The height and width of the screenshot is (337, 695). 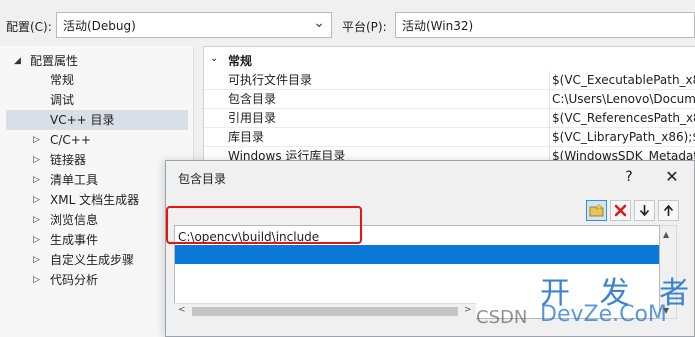 What do you see at coordinates (99, 26) in the screenshot?
I see `config-dropdown-value: 活动(Debug)` at bounding box center [99, 26].